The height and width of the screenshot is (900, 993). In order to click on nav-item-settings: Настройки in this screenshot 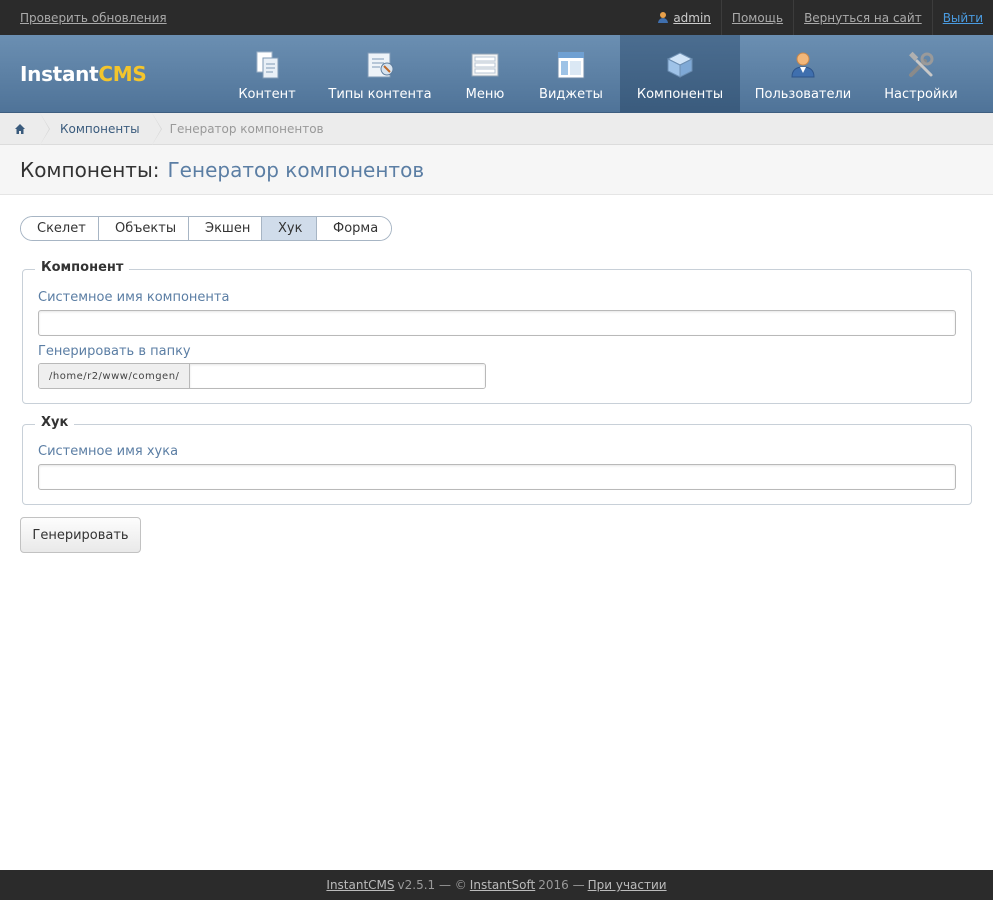, I will do `click(921, 74)`.